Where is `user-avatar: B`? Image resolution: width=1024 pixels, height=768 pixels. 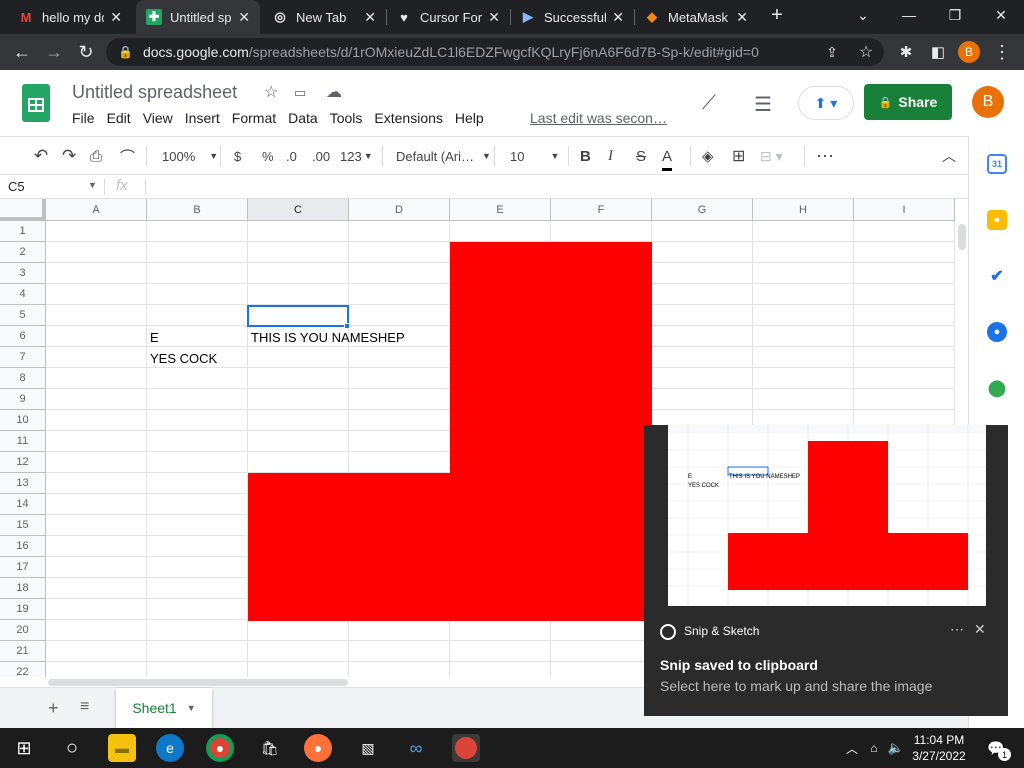
user-avatar: B is located at coordinates (988, 102).